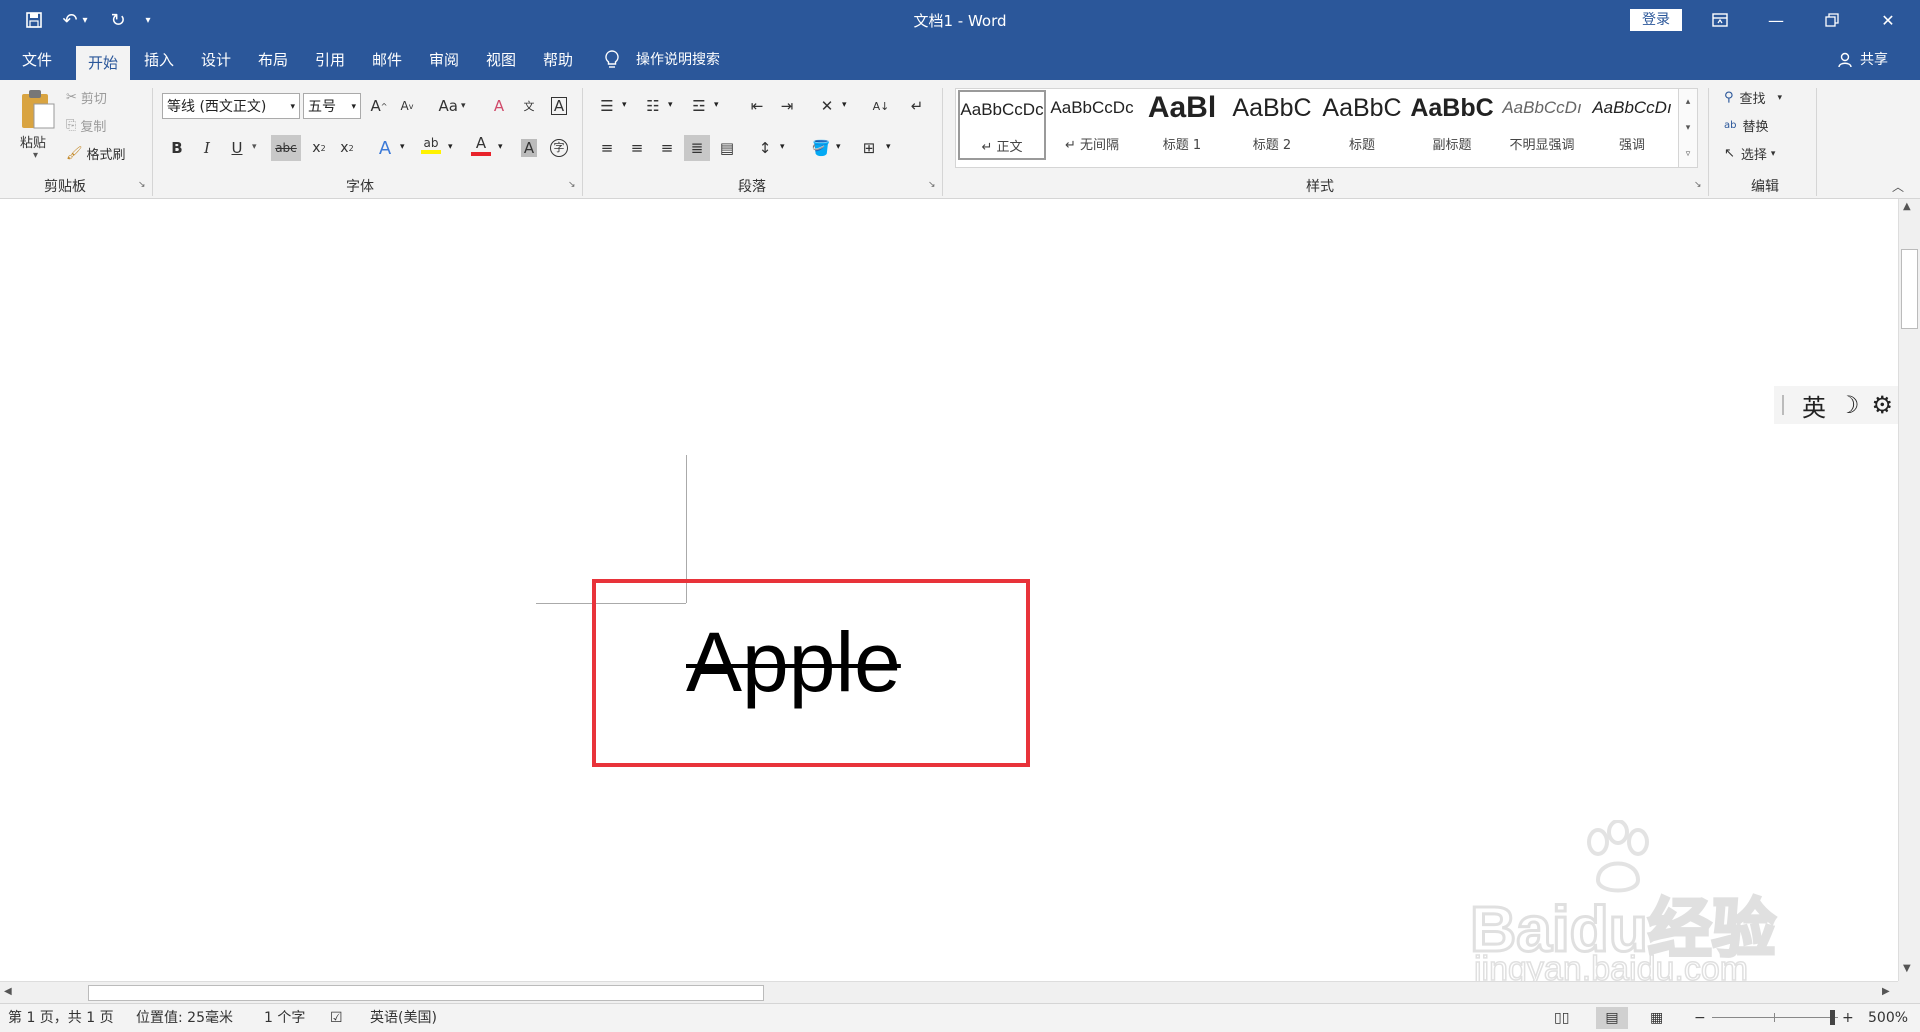 Image resolution: width=1920 pixels, height=1032 pixels. I want to click on word-count: 1 个字, so click(284, 1018).